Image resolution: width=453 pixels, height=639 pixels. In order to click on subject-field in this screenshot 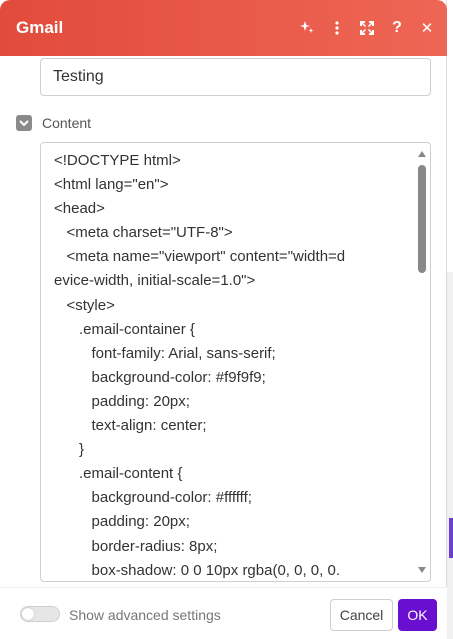, I will do `click(235, 77)`.